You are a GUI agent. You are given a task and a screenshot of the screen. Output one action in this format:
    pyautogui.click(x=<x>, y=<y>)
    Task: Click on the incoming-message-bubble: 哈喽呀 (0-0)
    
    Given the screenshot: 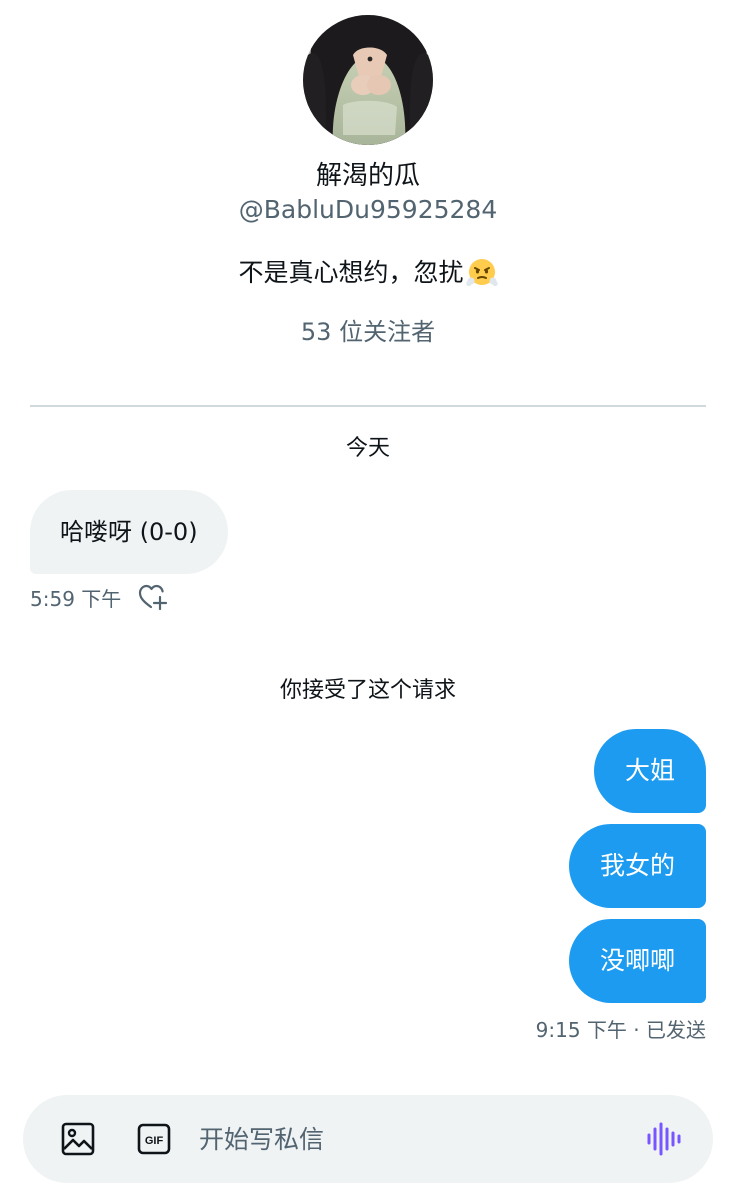 What is the action you would take?
    pyautogui.click(x=129, y=532)
    